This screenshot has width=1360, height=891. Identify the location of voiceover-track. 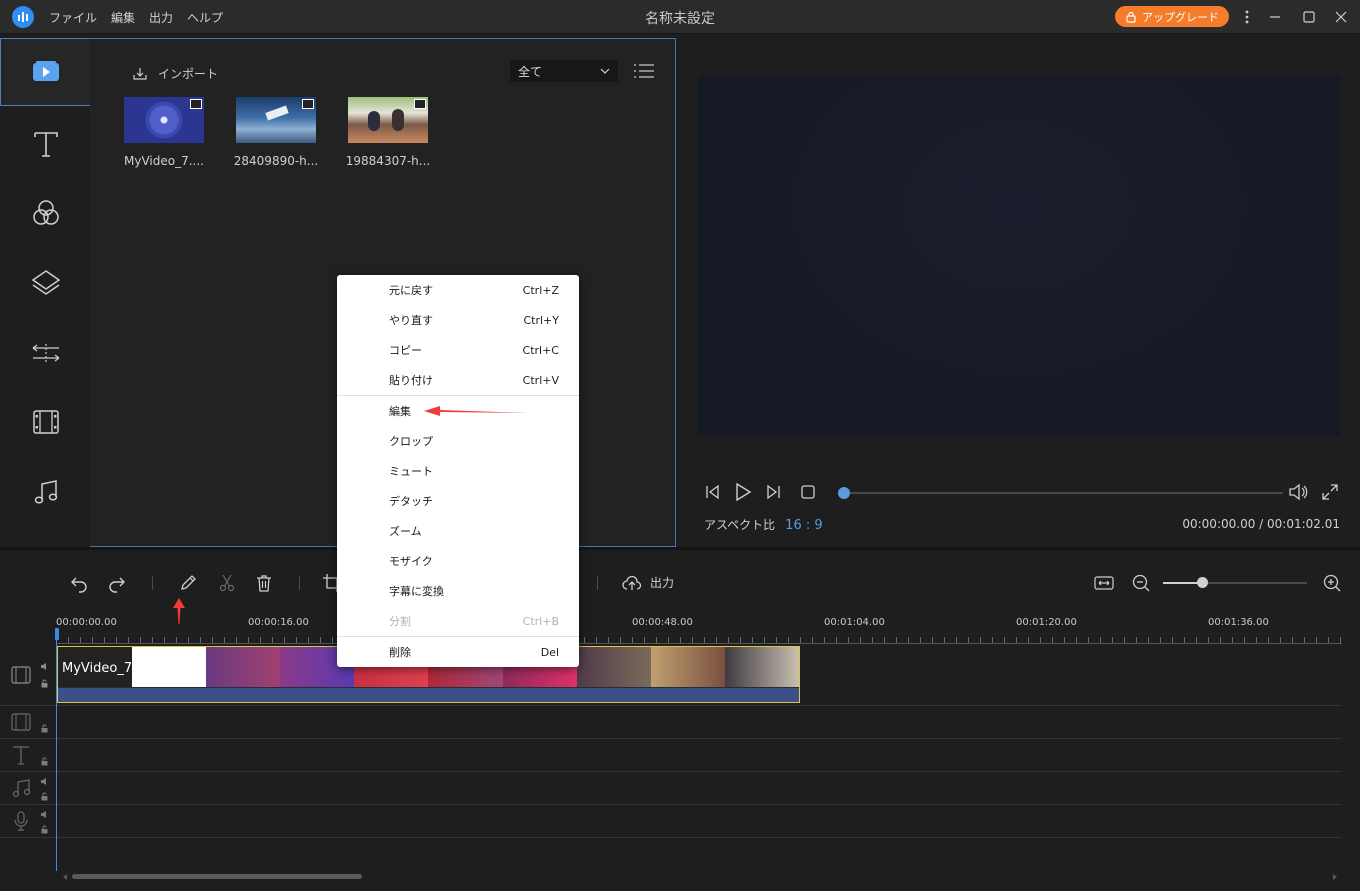
(699, 821).